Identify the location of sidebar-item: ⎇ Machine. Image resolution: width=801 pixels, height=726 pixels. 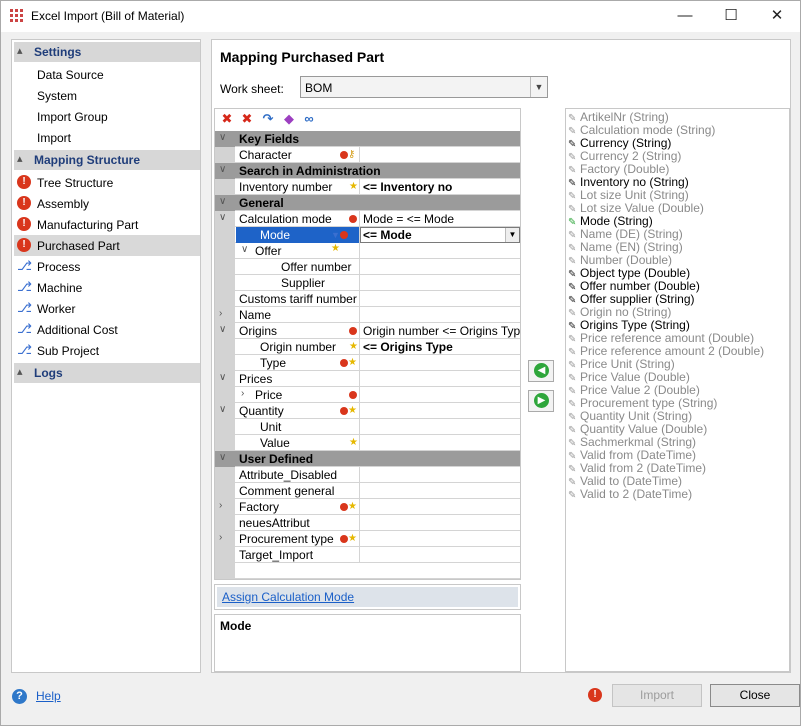
(107, 287).